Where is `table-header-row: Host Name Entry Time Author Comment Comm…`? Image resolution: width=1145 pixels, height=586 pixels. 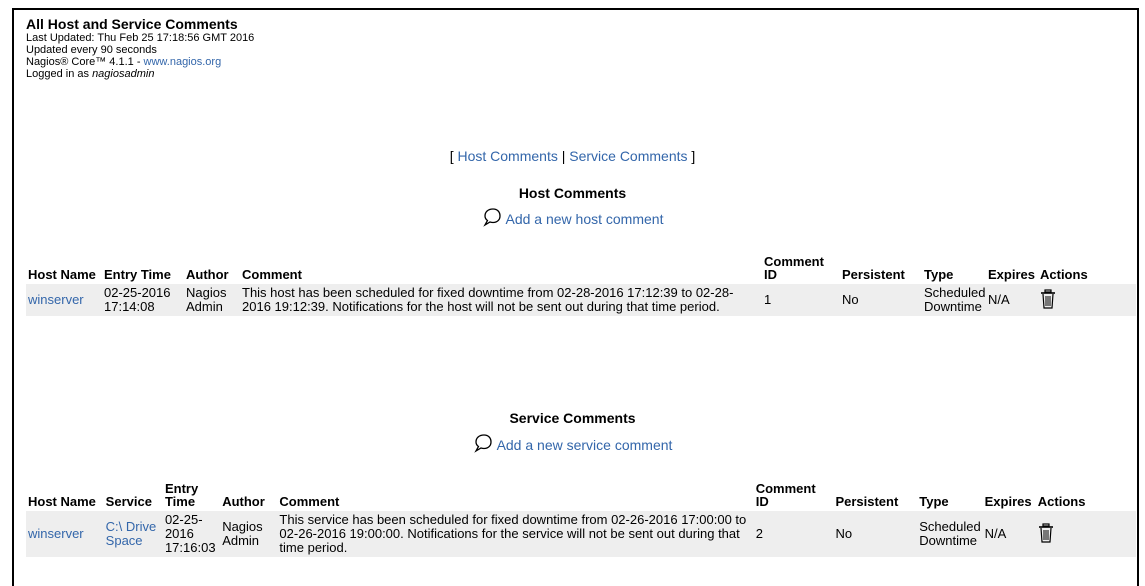
table-header-row: Host Name Entry Time Author Comment Comm… is located at coordinates (581, 269).